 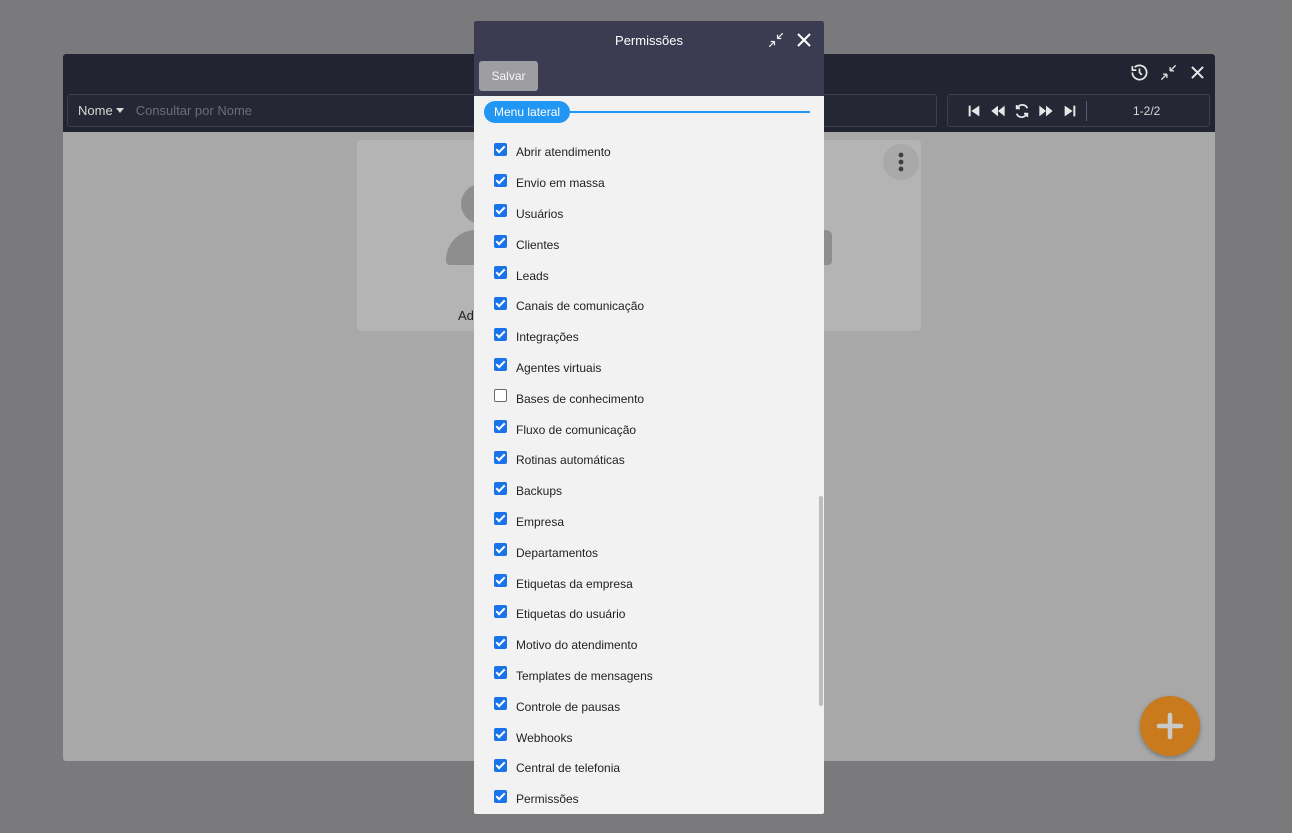 I want to click on permission-label: Integrações, so click(x=547, y=337).